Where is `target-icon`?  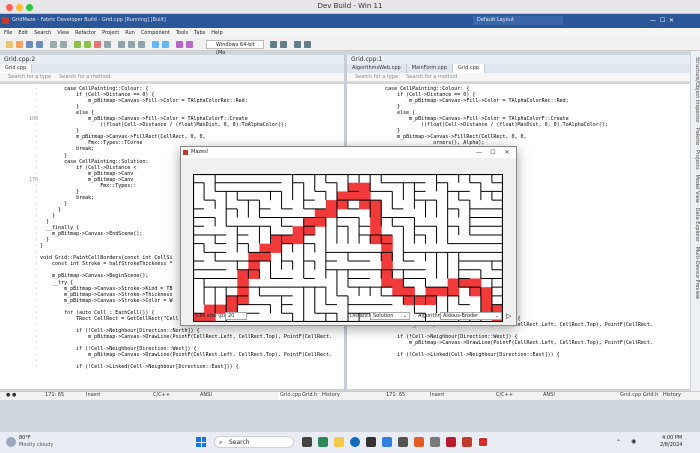
target-icon is located at coordinates (179, 44).